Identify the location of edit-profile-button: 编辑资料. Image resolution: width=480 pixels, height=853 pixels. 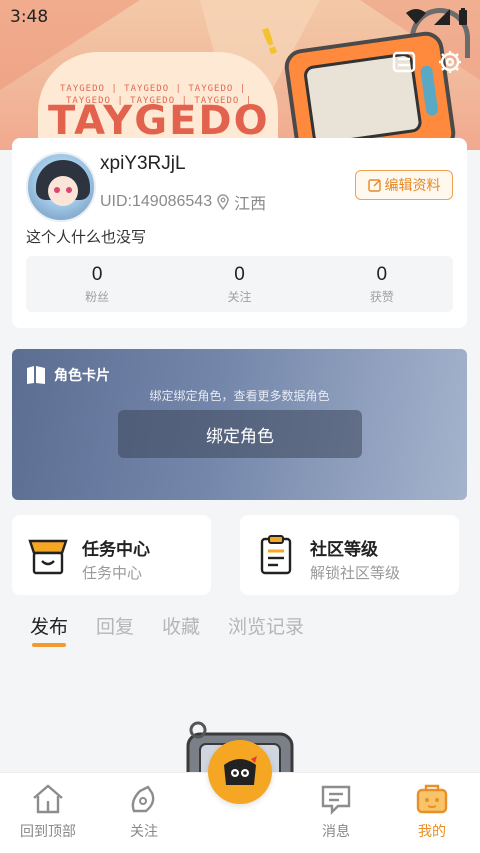
(404, 185).